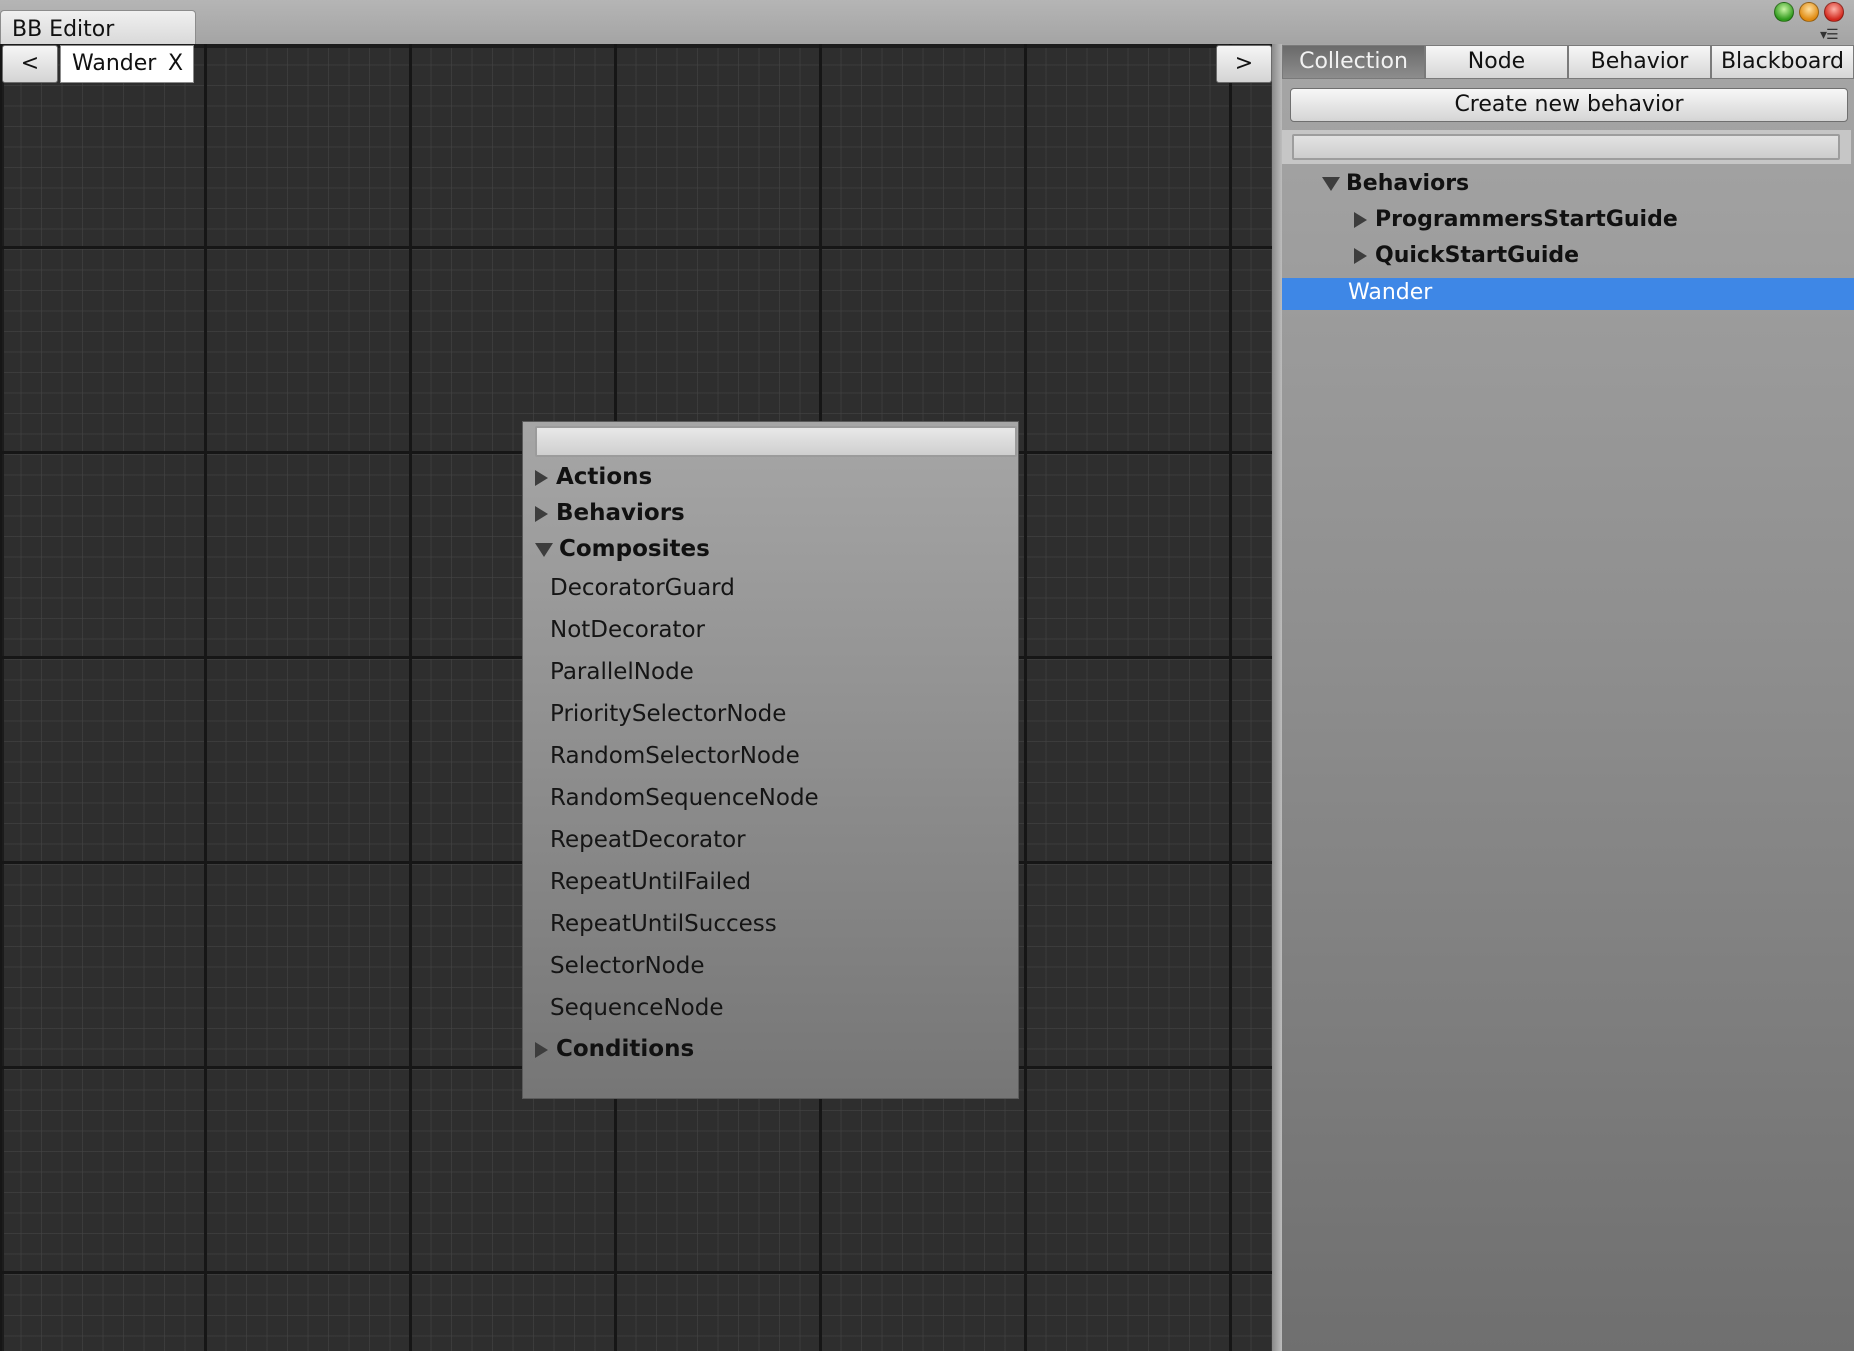 The image size is (1854, 1351). Describe the element at coordinates (1526, 219) in the screenshot. I see `tree-item-label: ProgrammersStartGuide` at that location.